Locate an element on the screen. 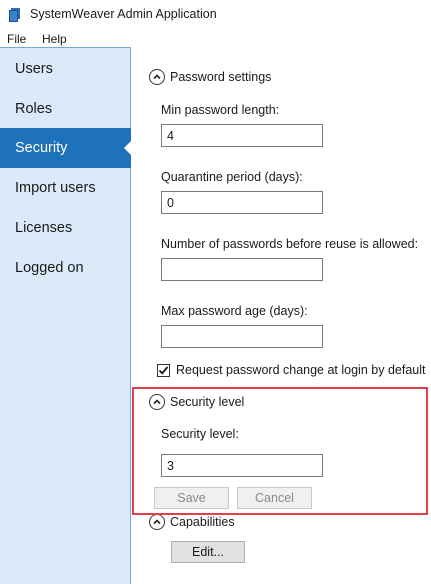 The width and height of the screenshot is (431, 584). quarantine-period-input is located at coordinates (242, 202).